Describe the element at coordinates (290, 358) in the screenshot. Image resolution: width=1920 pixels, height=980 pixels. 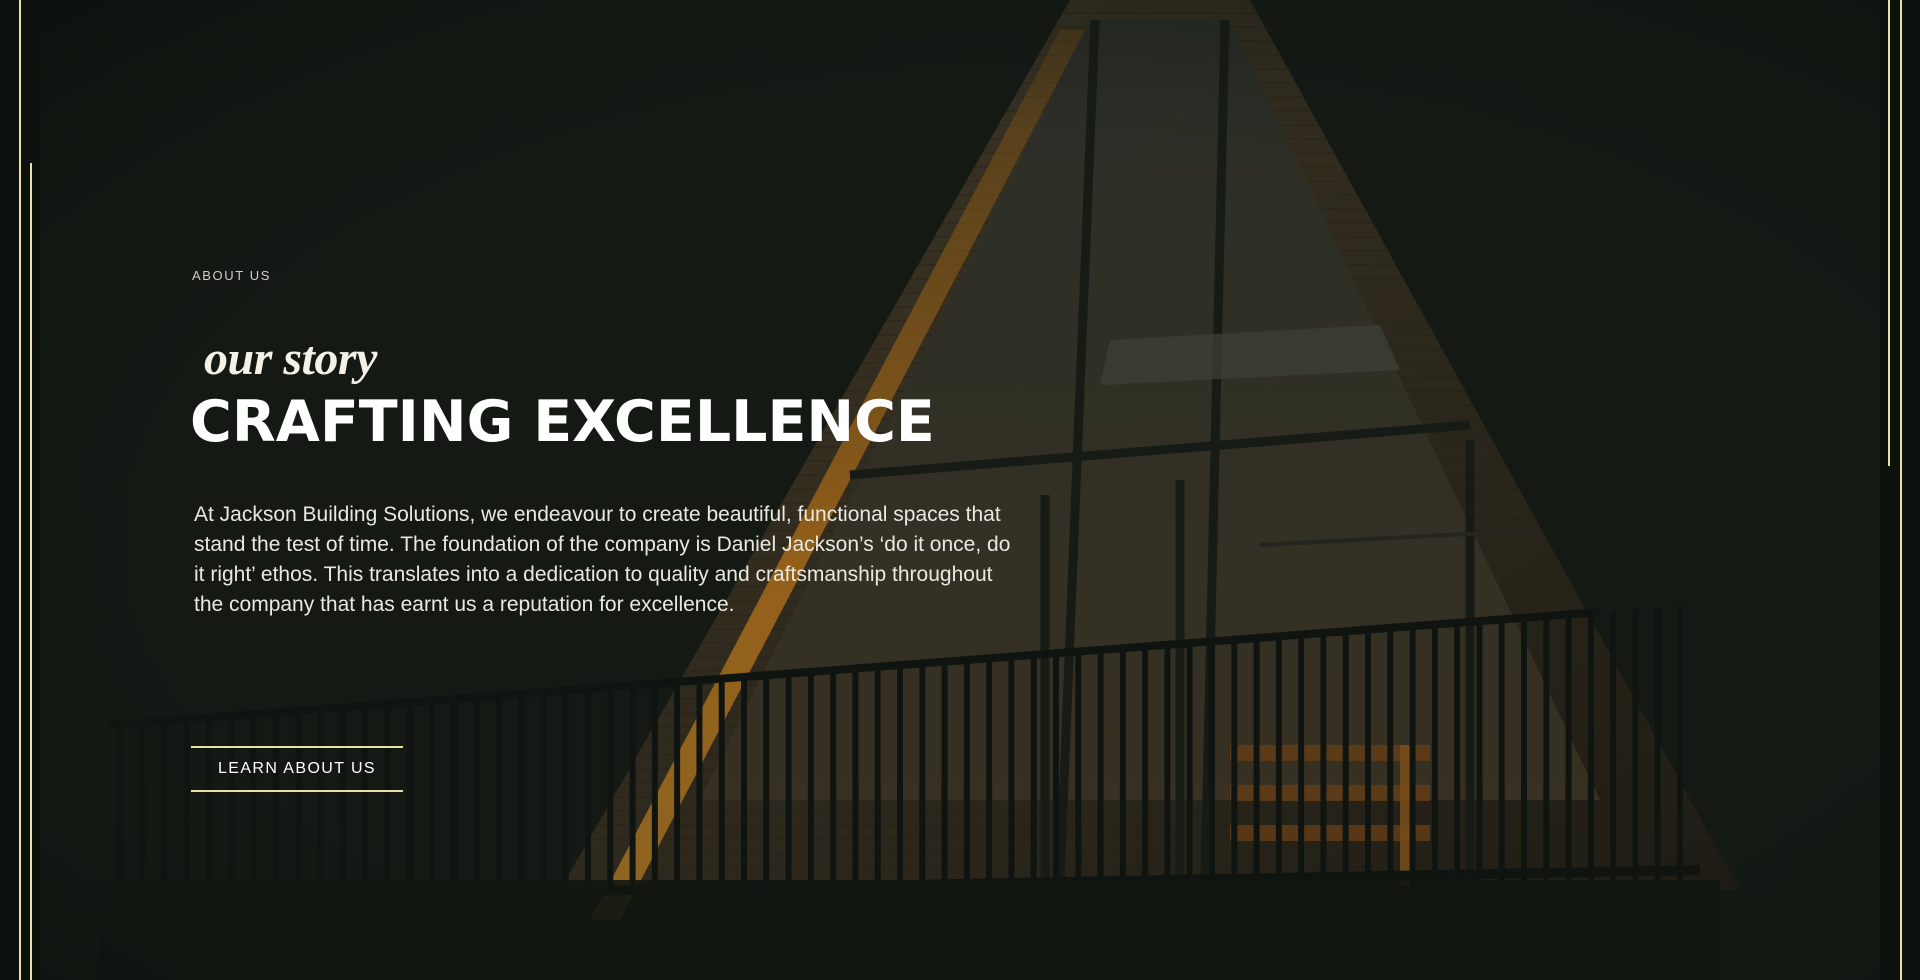
I see `script-title: our story` at that location.